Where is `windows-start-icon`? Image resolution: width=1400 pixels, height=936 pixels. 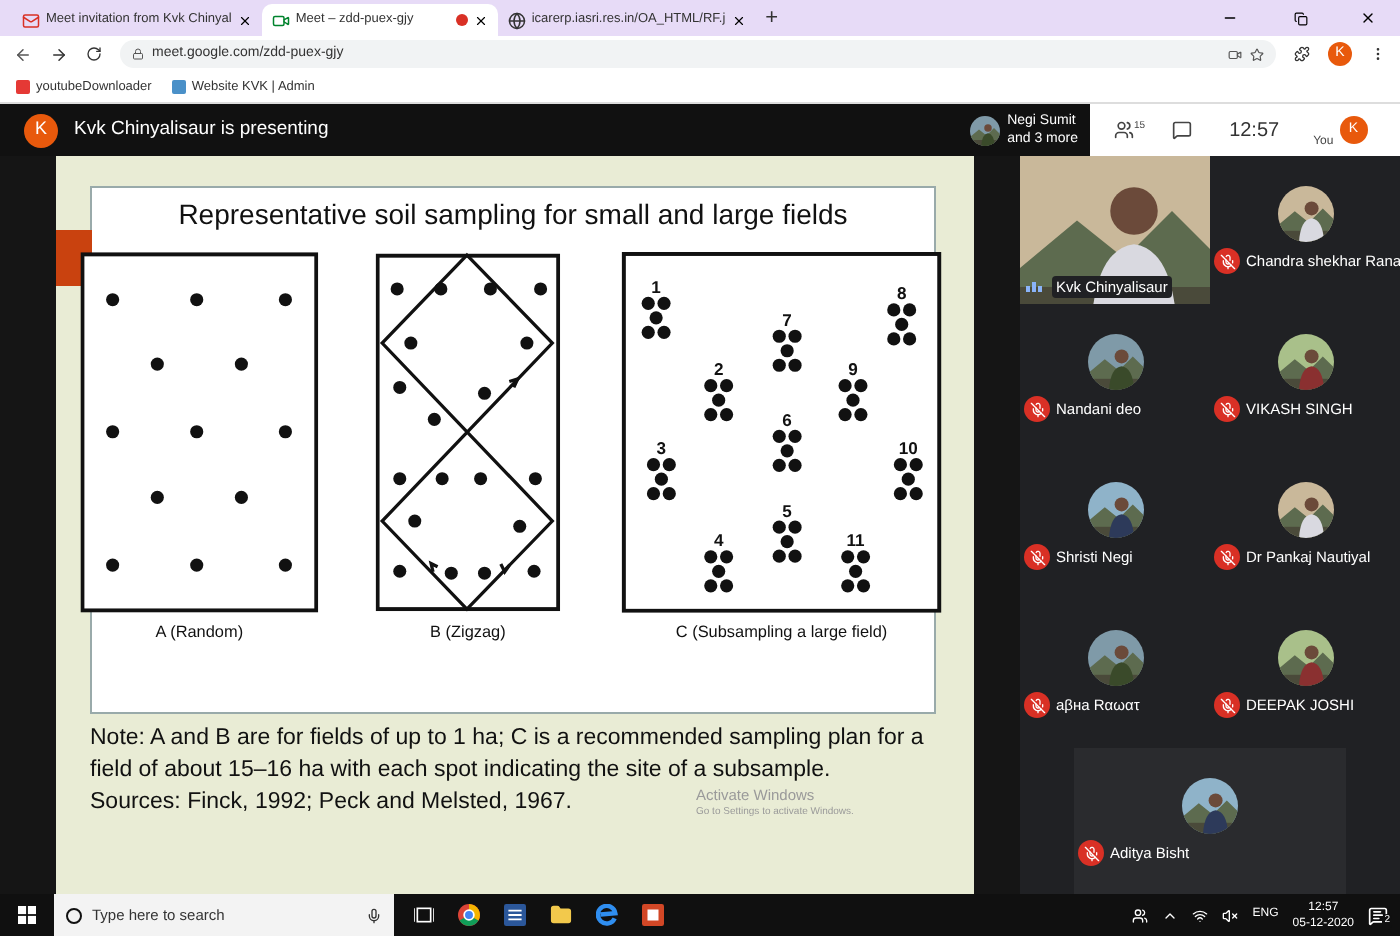 windows-start-icon is located at coordinates (27, 915).